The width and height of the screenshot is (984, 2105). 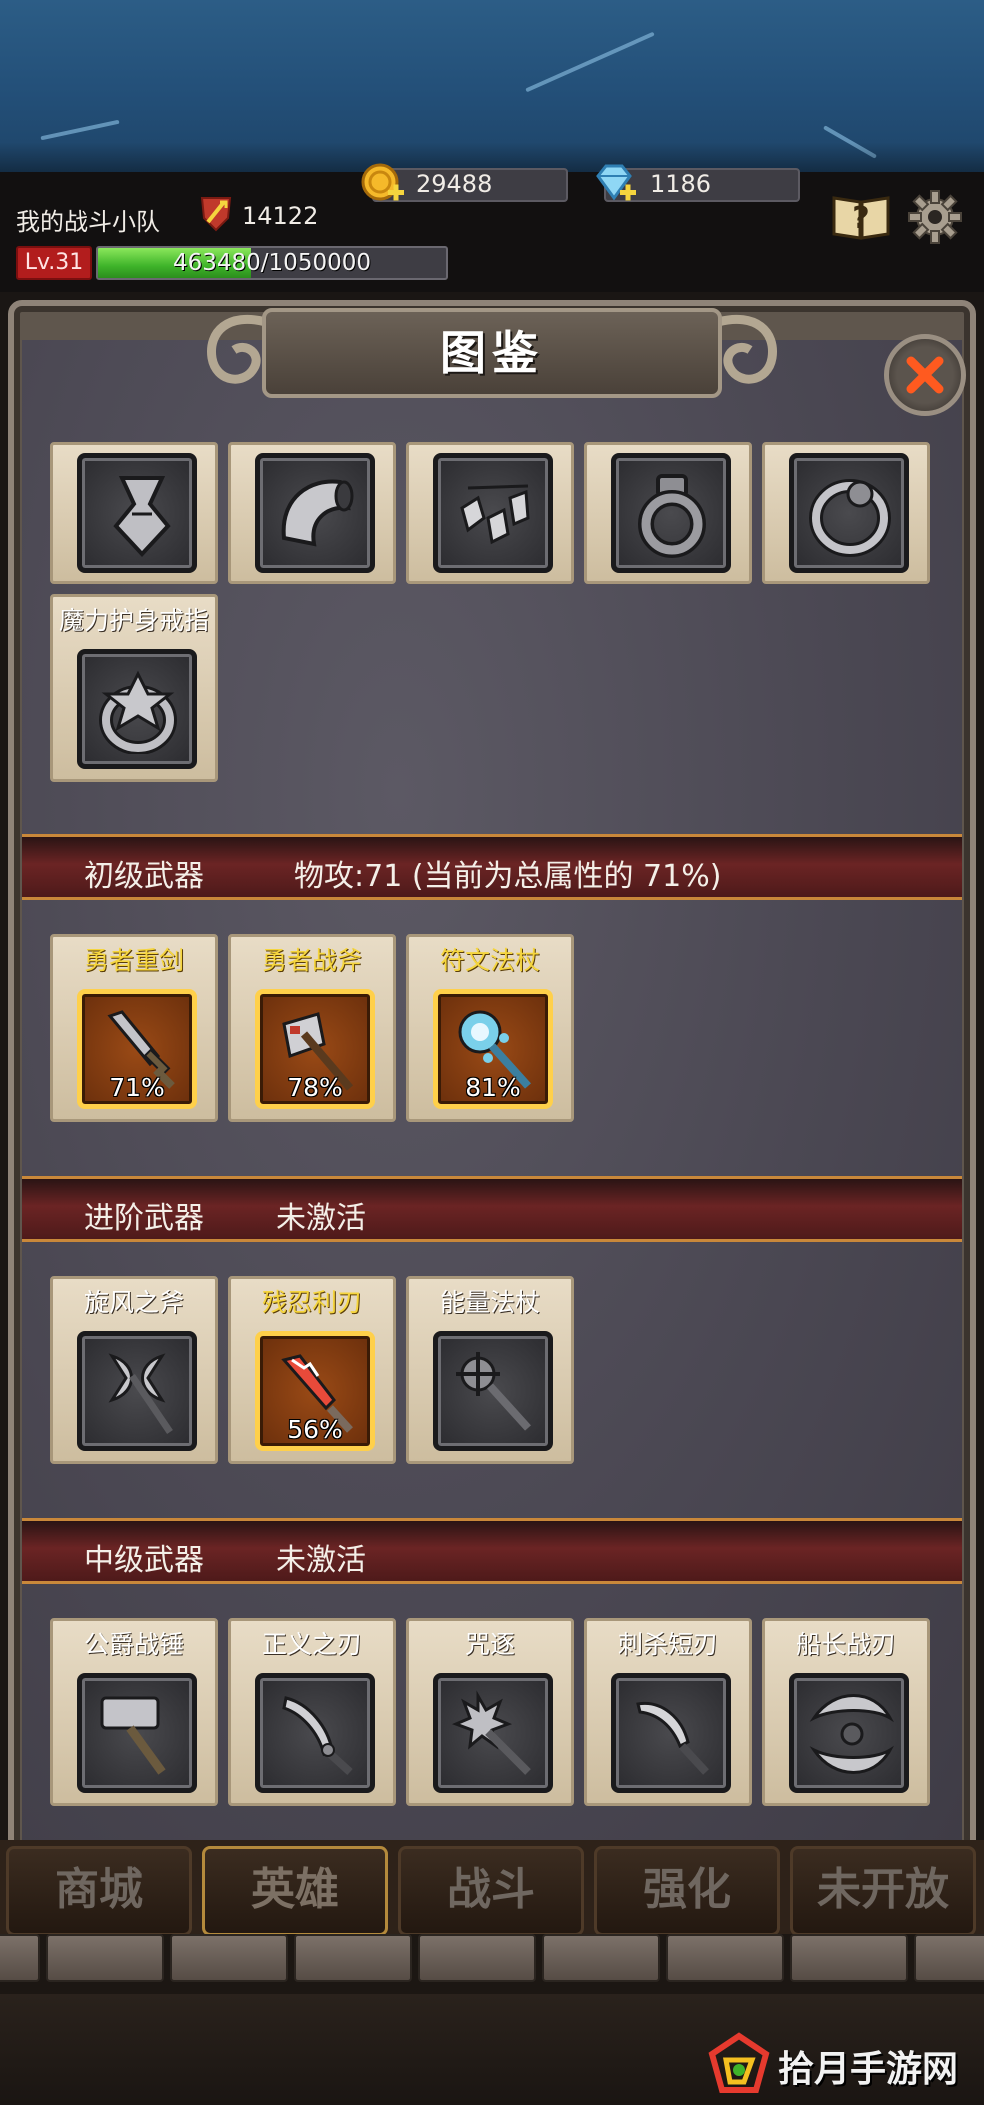 I want to click on diamond-add-icon, so click(x=615, y=183).